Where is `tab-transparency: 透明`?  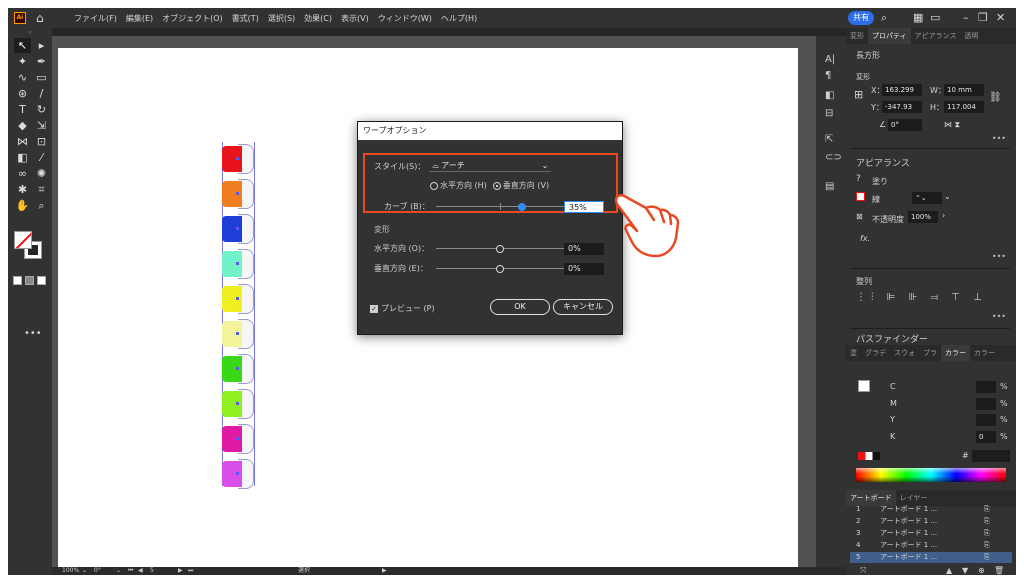 tab-transparency: 透明 is located at coordinates (971, 36).